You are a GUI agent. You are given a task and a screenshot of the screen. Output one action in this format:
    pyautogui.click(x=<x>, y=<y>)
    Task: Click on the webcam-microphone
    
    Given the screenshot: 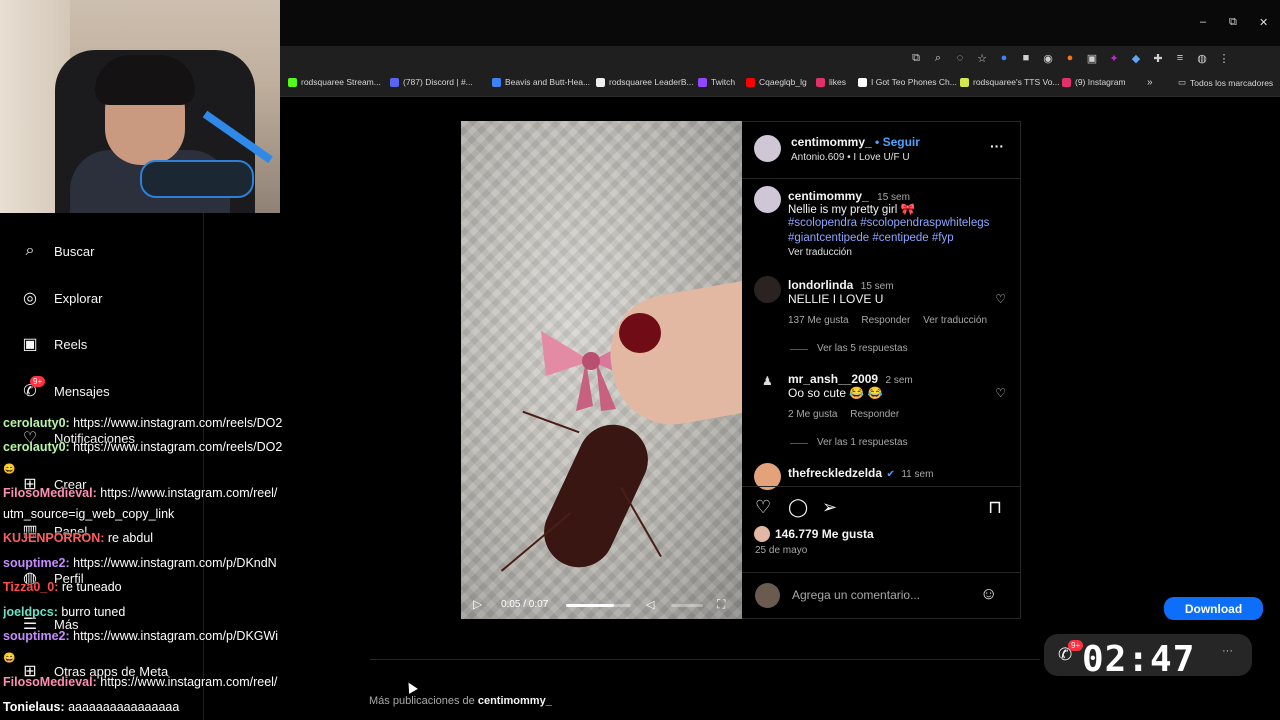 What is the action you would take?
    pyautogui.click(x=197, y=179)
    